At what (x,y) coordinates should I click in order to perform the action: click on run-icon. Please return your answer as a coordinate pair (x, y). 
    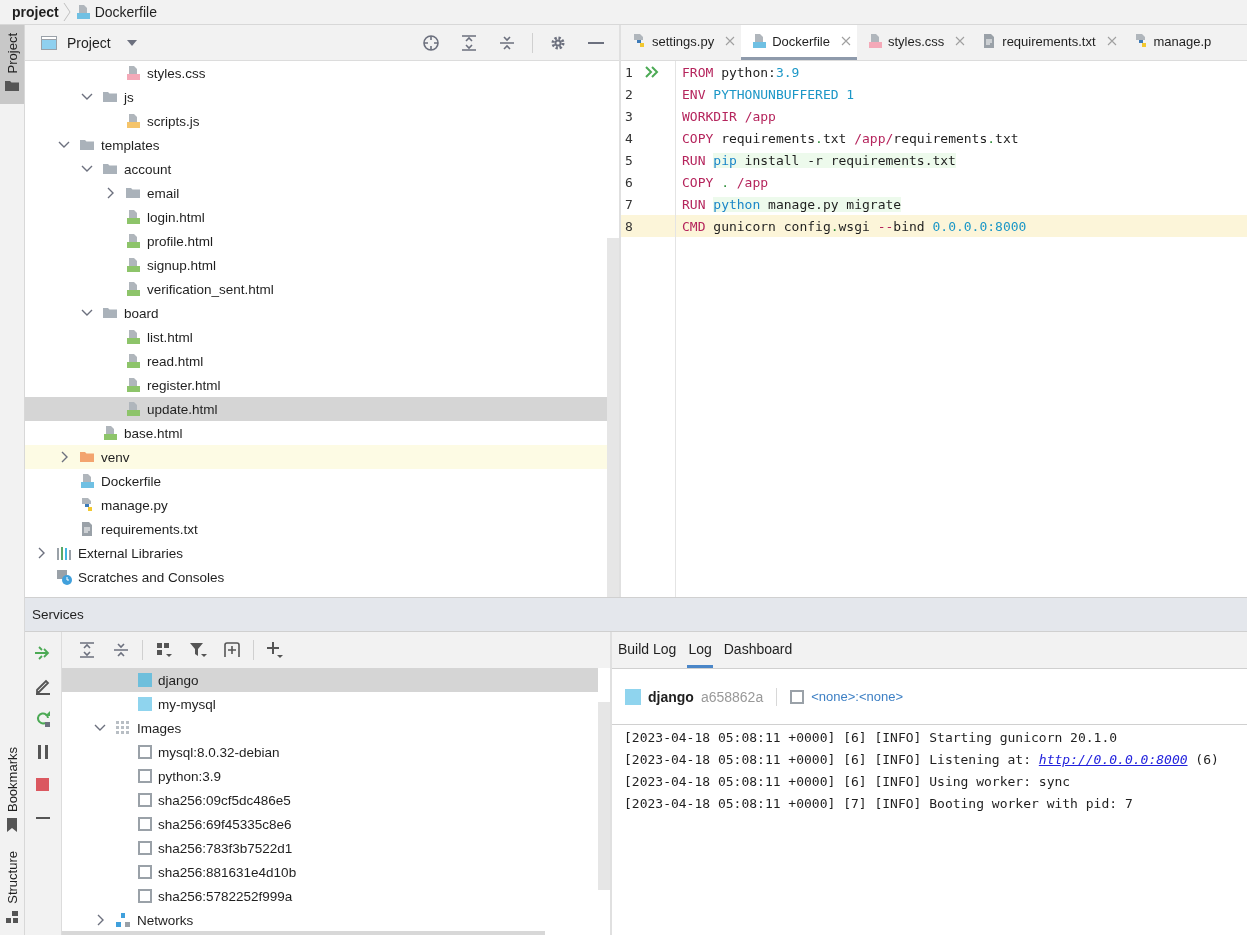
    Looking at the image, I should click on (652, 72).